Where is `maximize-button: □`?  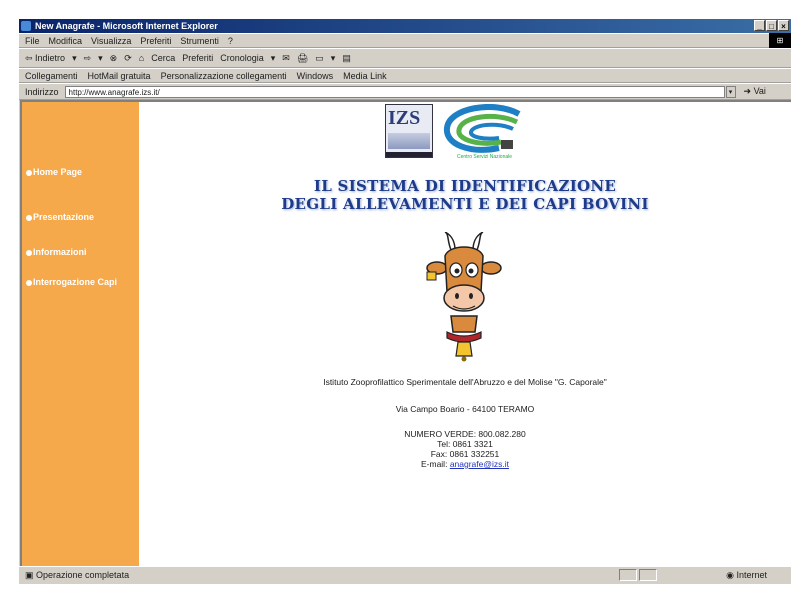 maximize-button: □ is located at coordinates (771, 25).